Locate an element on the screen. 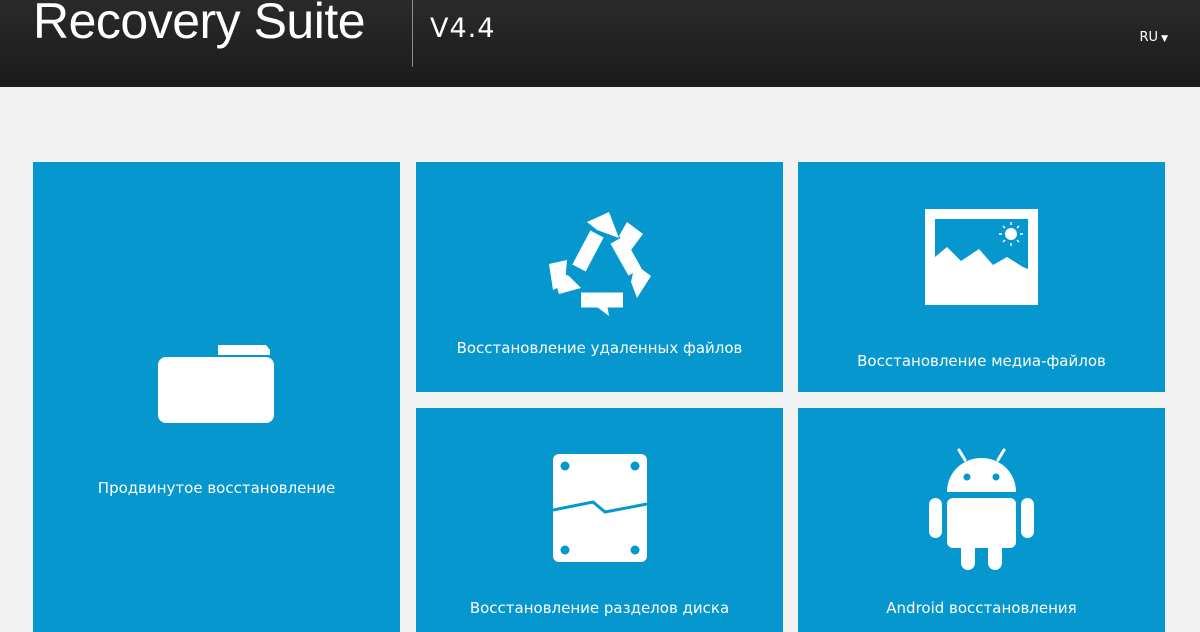 This screenshot has height=632, width=1200. recycle-icon is located at coordinates (600, 264).